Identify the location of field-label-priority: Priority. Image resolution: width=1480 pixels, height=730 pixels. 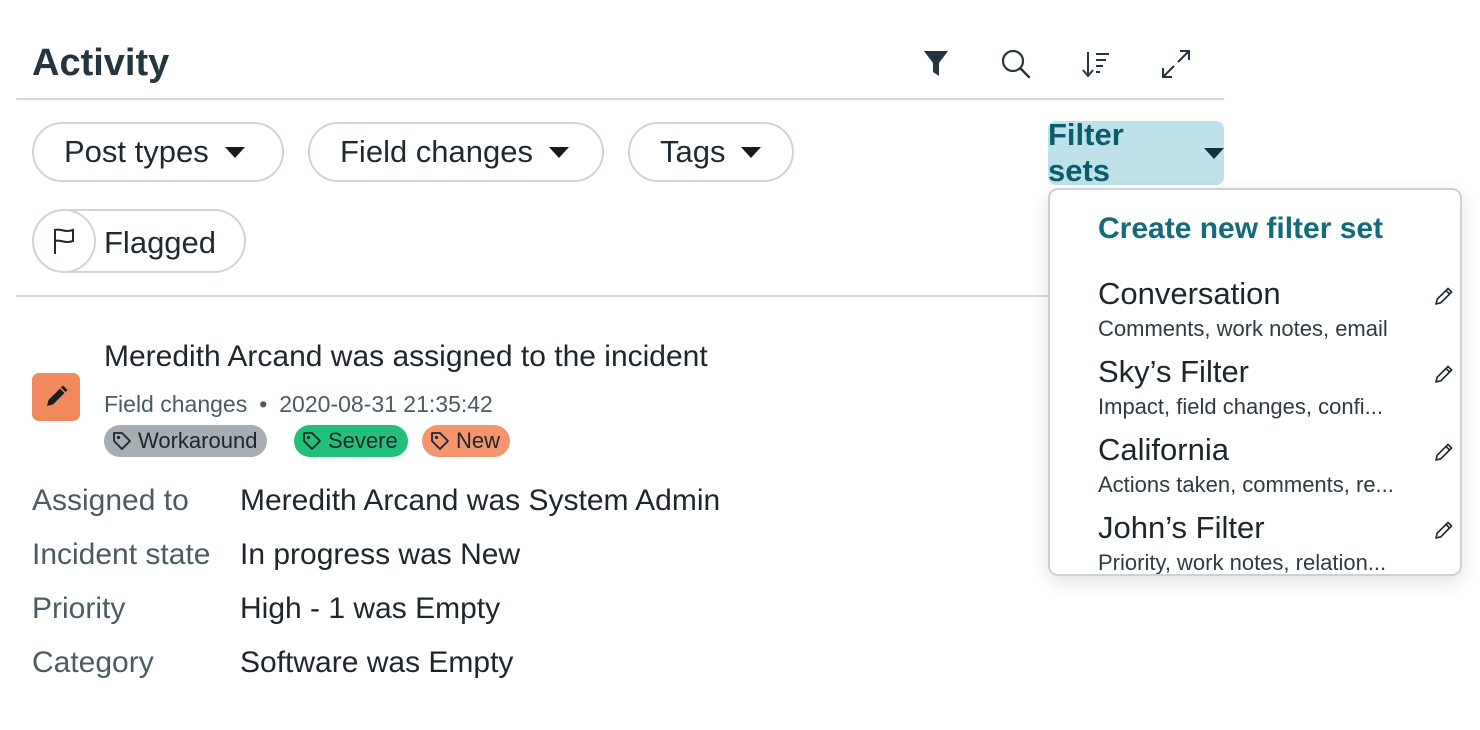
(79, 608).